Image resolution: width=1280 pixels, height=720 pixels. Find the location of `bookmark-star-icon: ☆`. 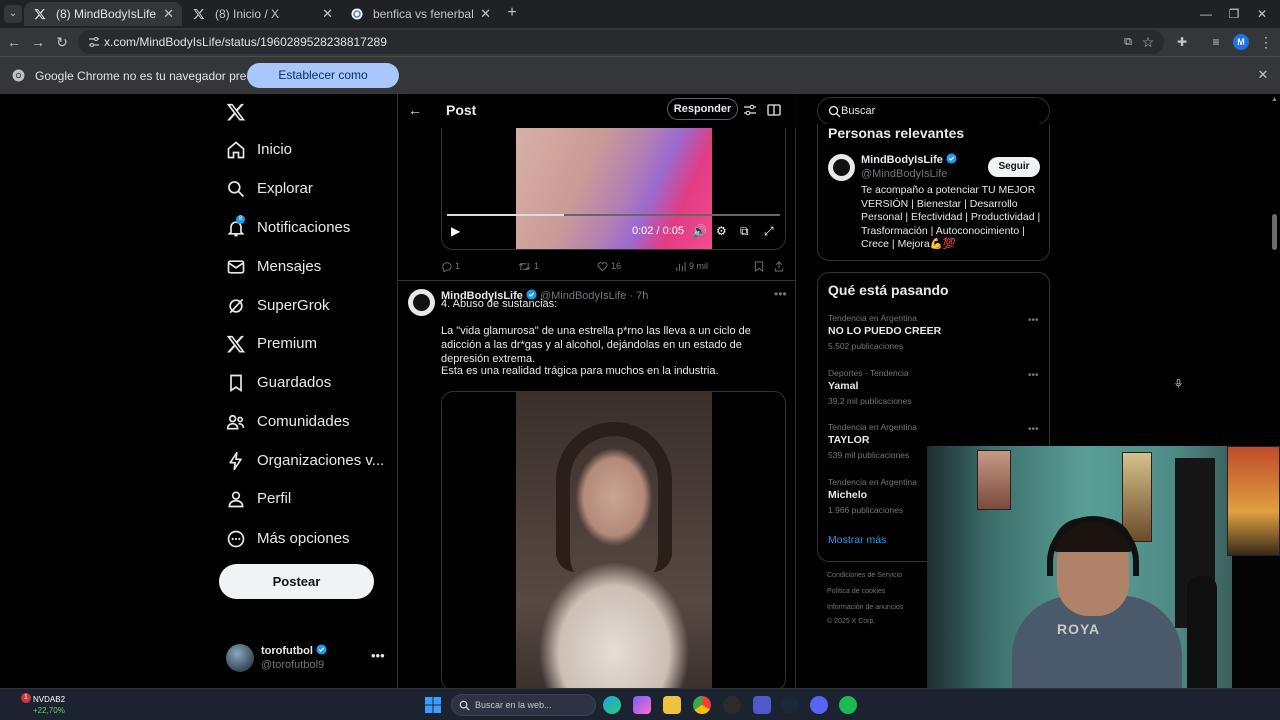

bookmark-star-icon: ☆ is located at coordinates (1148, 42).